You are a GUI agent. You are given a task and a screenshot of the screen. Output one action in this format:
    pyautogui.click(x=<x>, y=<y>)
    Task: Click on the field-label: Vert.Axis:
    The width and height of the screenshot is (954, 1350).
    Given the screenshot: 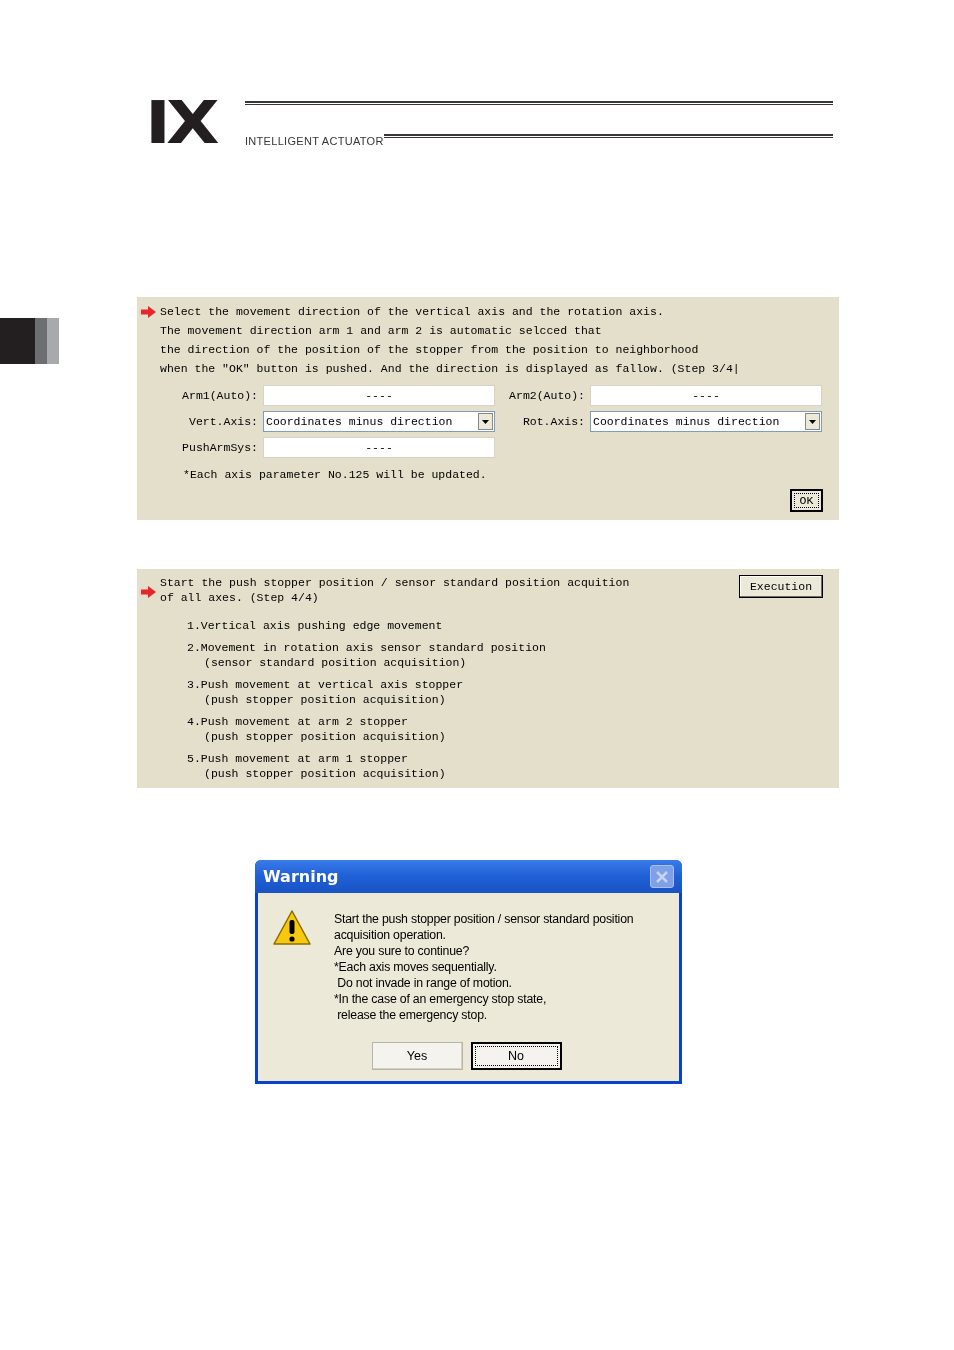 What is the action you would take?
    pyautogui.click(x=223, y=421)
    